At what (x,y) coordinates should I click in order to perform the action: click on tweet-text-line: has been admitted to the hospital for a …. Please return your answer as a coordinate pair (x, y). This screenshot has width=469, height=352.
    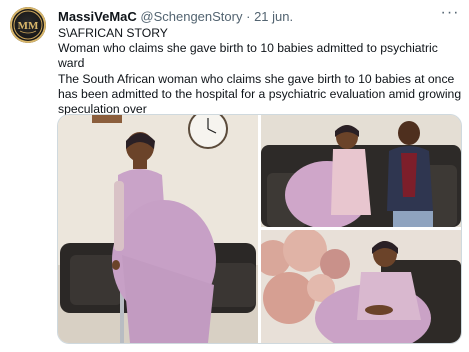
    Looking at the image, I should click on (260, 93).